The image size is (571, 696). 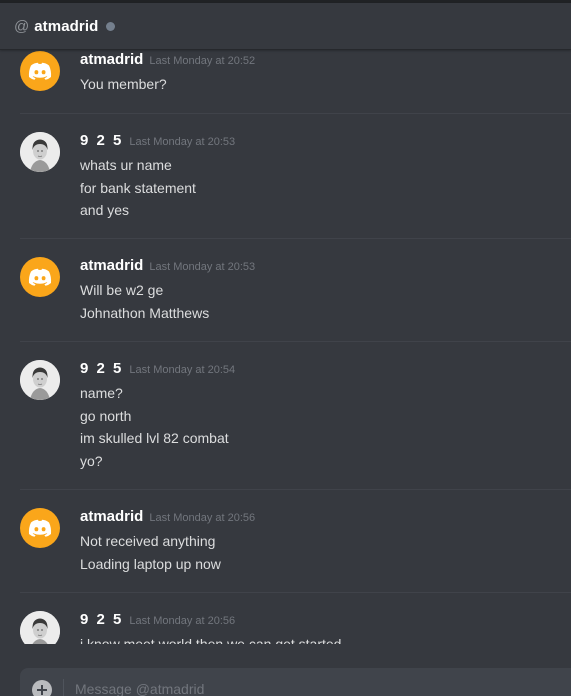 I want to click on channel-header: @ atmadrid, so click(x=285, y=26).